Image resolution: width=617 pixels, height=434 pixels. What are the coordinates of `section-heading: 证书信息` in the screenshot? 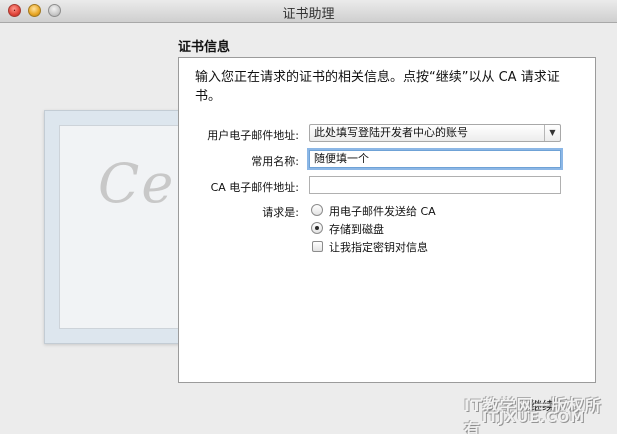 It's located at (204, 47).